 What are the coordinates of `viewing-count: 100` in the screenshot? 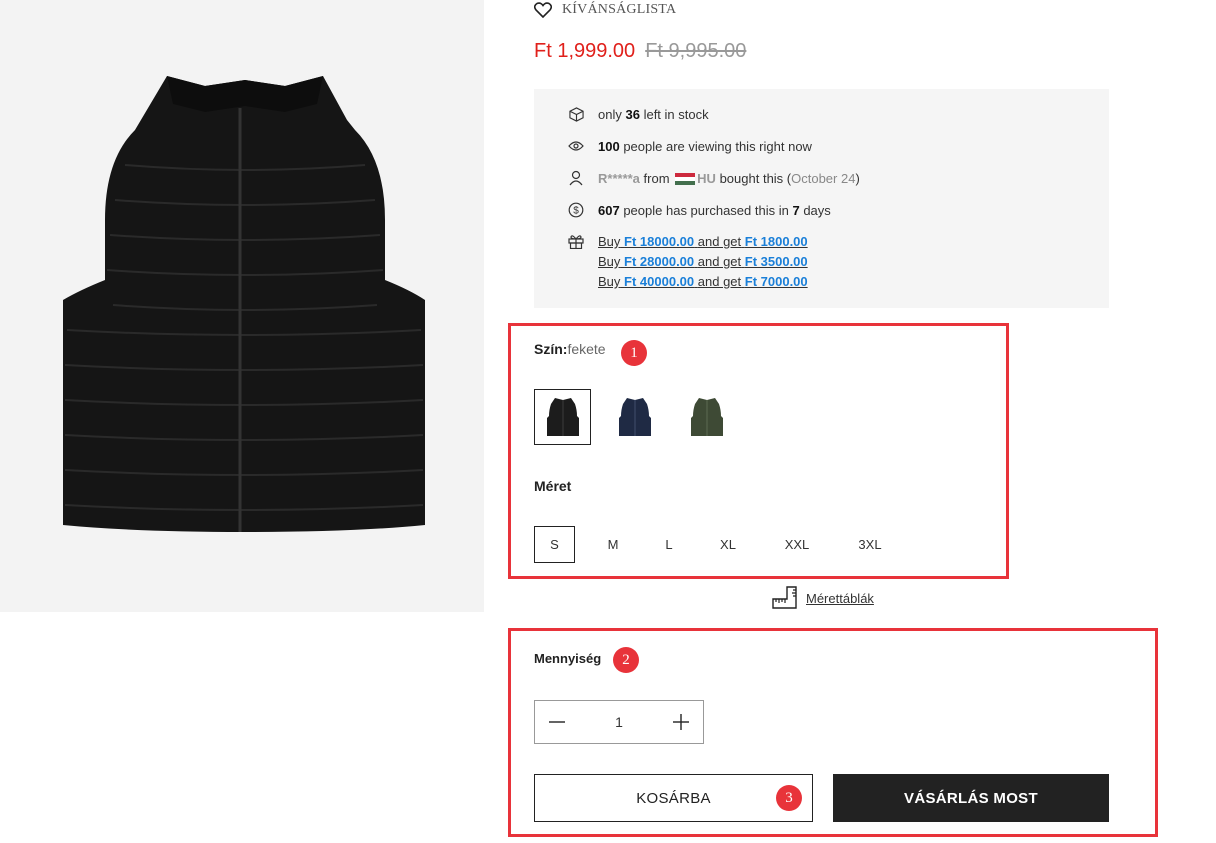 It's located at (609, 146).